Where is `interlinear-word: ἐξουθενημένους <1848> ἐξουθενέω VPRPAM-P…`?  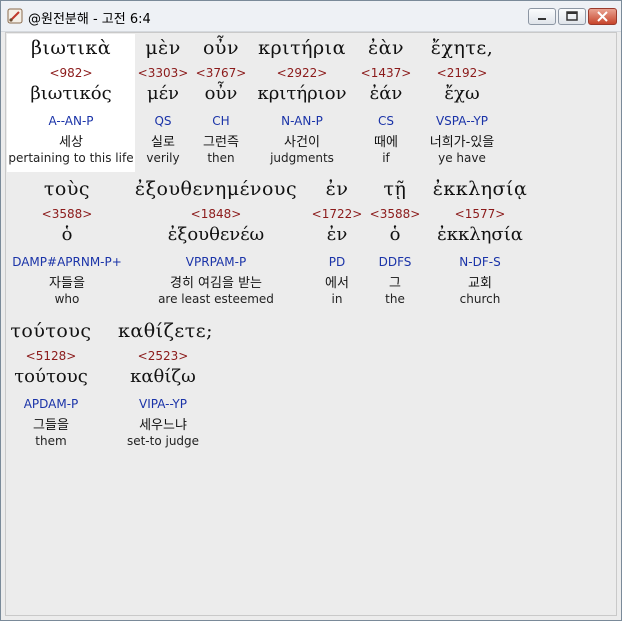
interlinear-word: ἐξουθενημένους <1848> ἐξουθενέω VPRPAM-P… is located at coordinates (216, 244).